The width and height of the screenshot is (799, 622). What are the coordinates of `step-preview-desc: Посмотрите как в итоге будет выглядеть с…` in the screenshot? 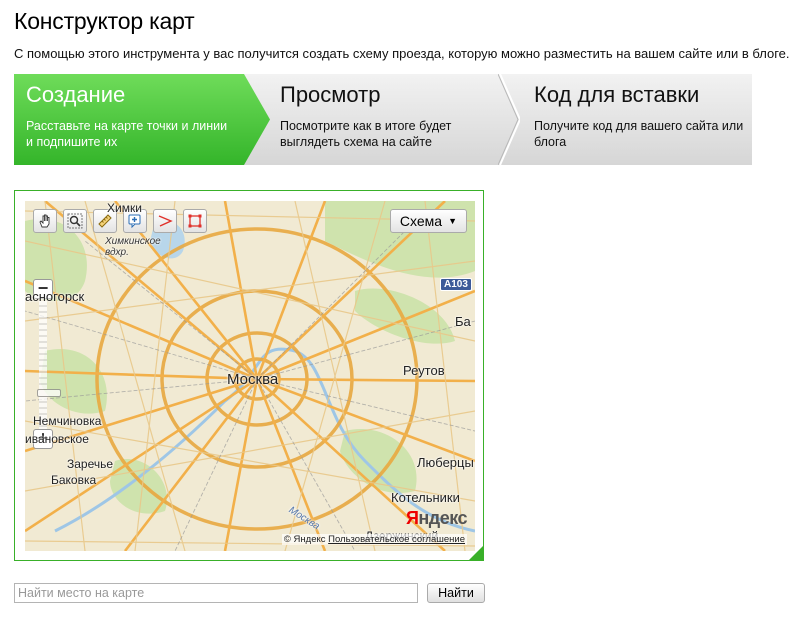 It's located at (366, 134).